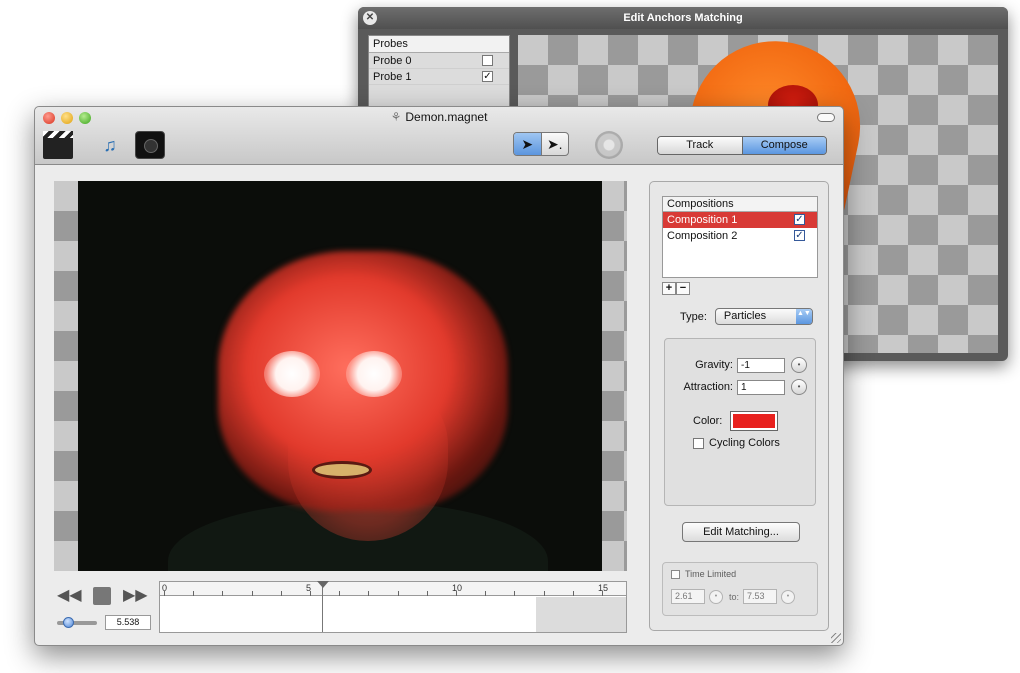 This screenshot has height=673, width=1020. I want to click on cycling-colors-row: Cycling Colors, so click(736, 443).